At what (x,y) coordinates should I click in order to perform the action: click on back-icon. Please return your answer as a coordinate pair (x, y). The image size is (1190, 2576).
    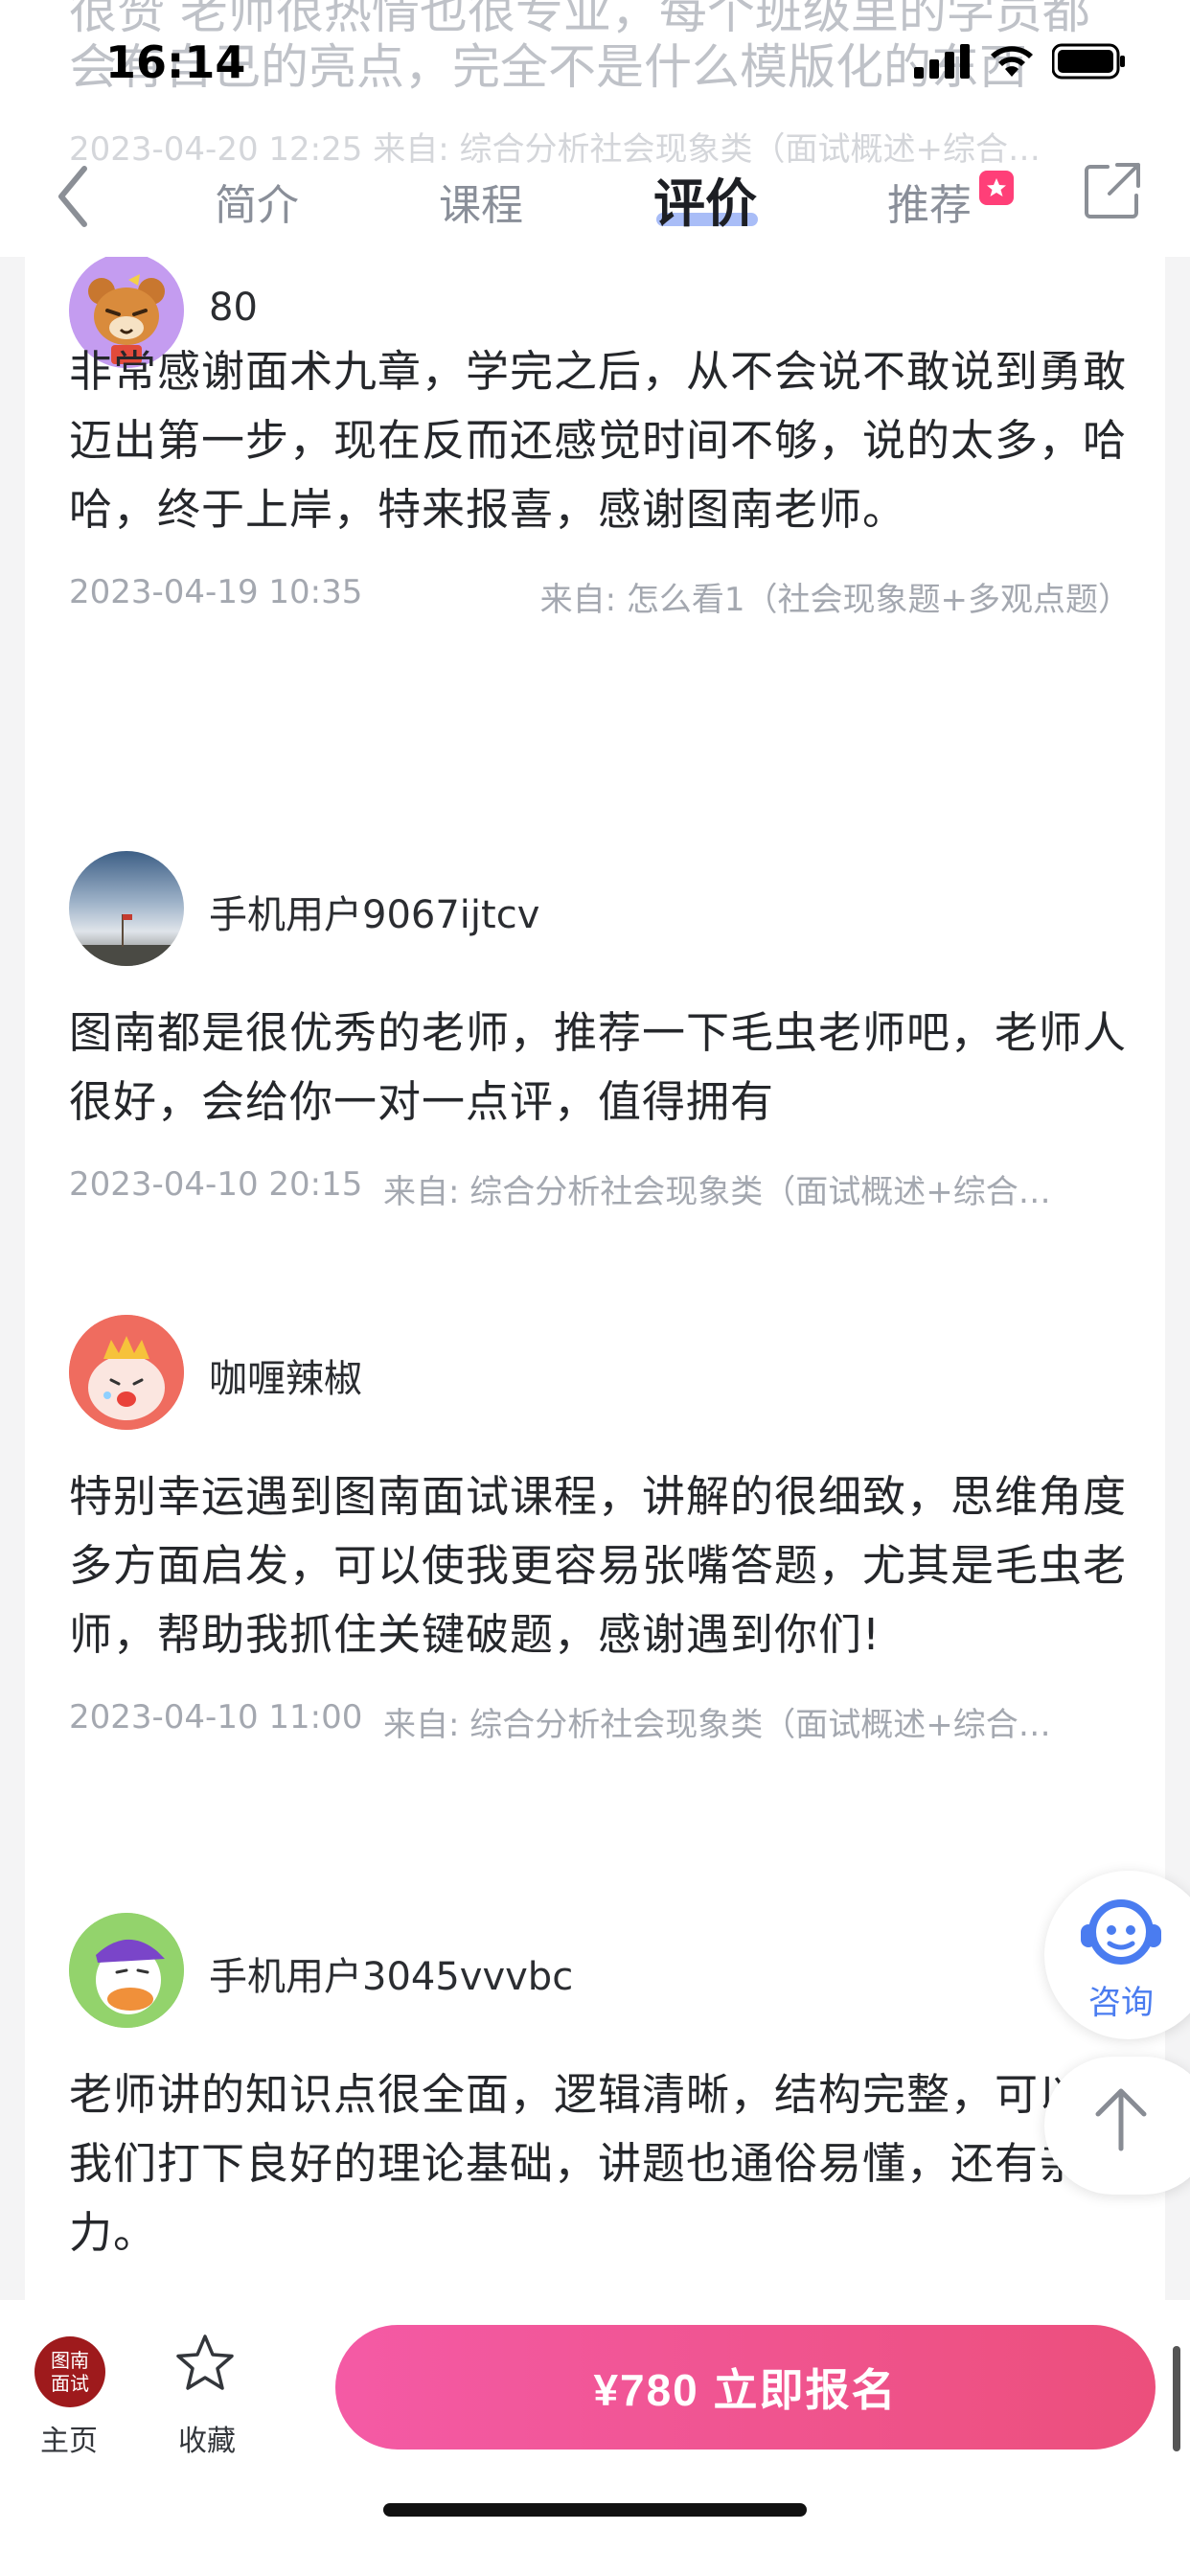
    Looking at the image, I should click on (76, 196).